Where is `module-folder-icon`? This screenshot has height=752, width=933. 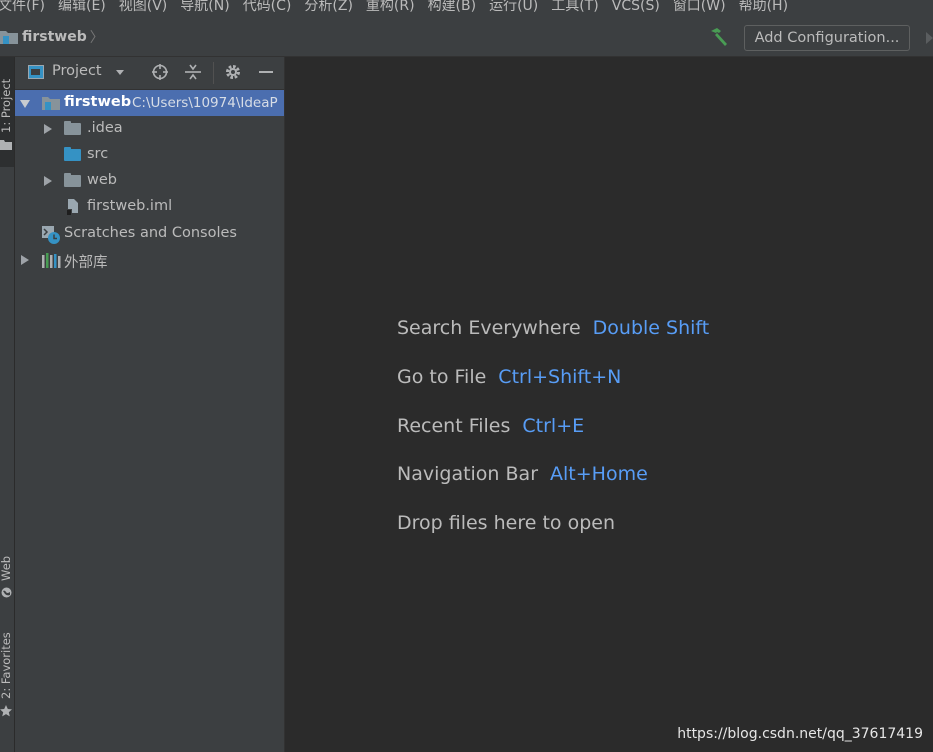 module-folder-icon is located at coordinates (51, 103).